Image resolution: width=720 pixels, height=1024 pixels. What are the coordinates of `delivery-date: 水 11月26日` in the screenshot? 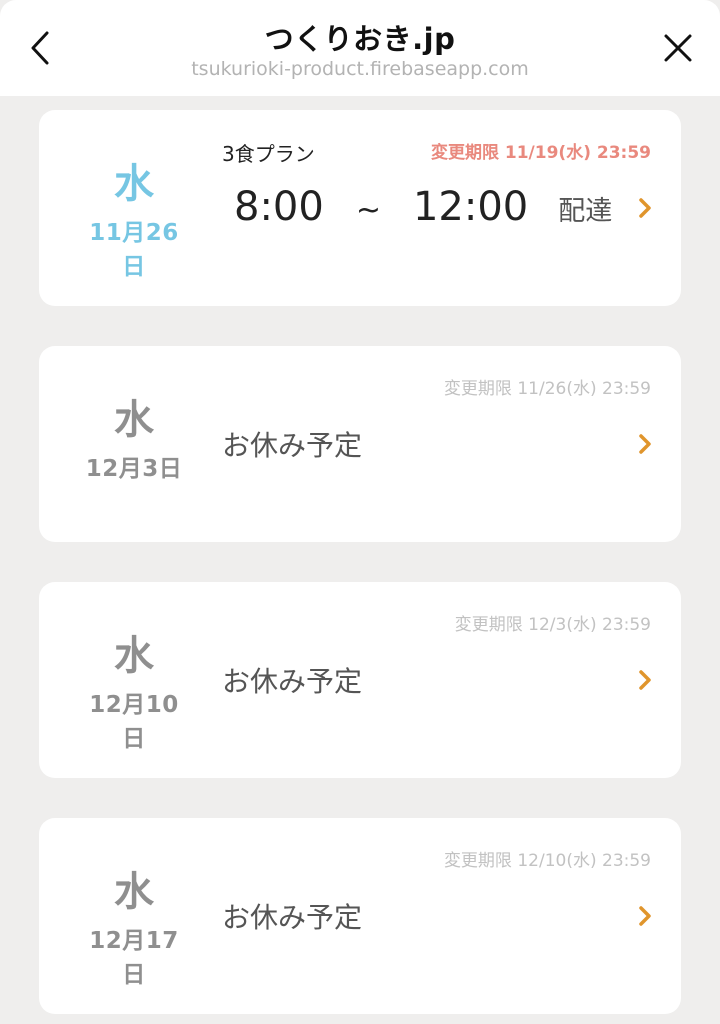 It's located at (134, 221).